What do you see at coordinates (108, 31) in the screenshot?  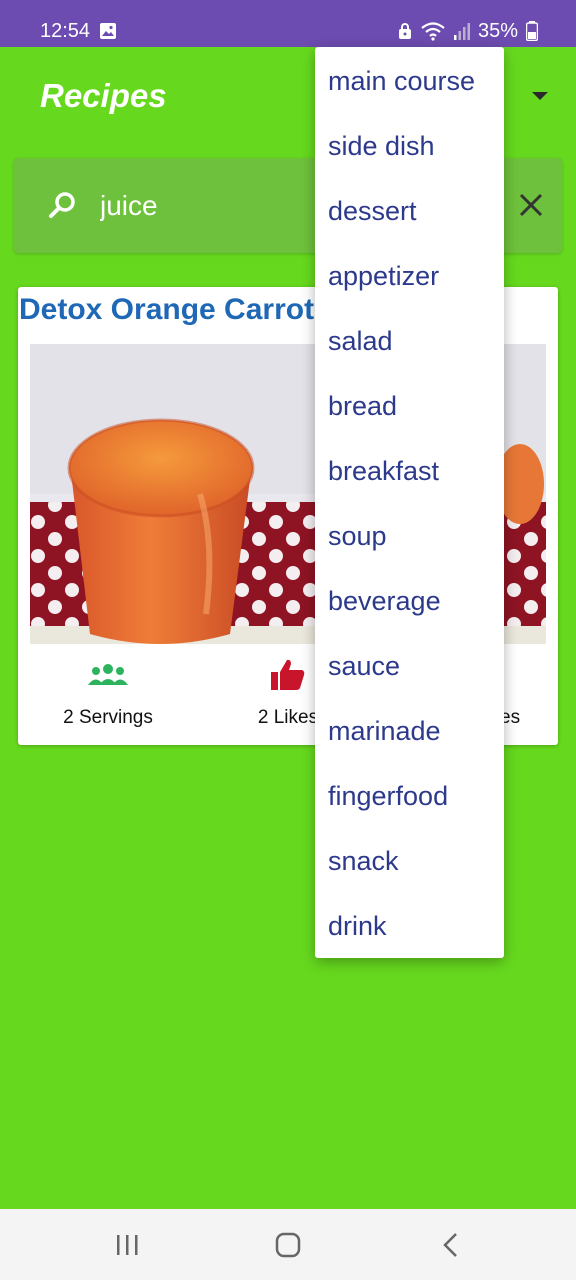 I see `photo-icon` at bounding box center [108, 31].